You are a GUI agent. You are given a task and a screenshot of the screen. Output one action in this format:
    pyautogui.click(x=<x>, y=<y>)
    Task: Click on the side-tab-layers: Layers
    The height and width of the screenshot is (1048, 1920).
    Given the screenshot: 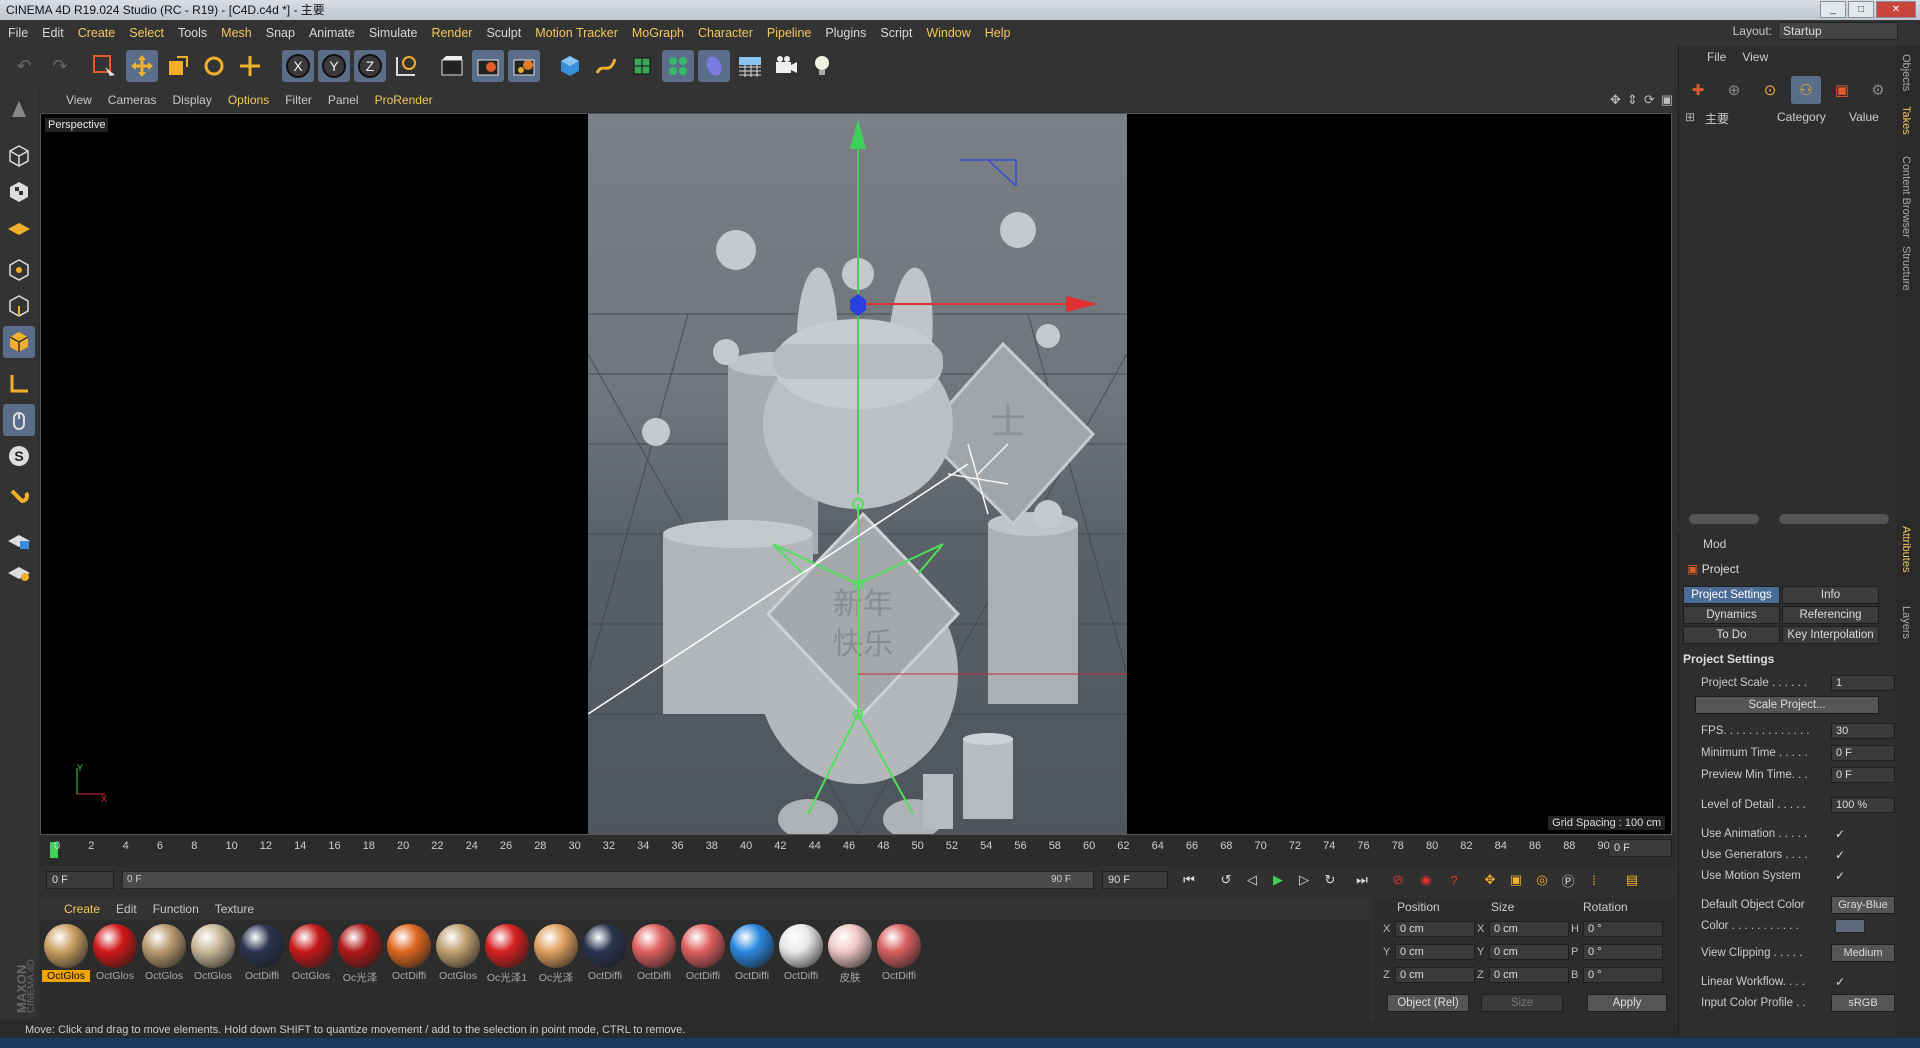 What is the action you would take?
    pyautogui.click(x=1906, y=622)
    